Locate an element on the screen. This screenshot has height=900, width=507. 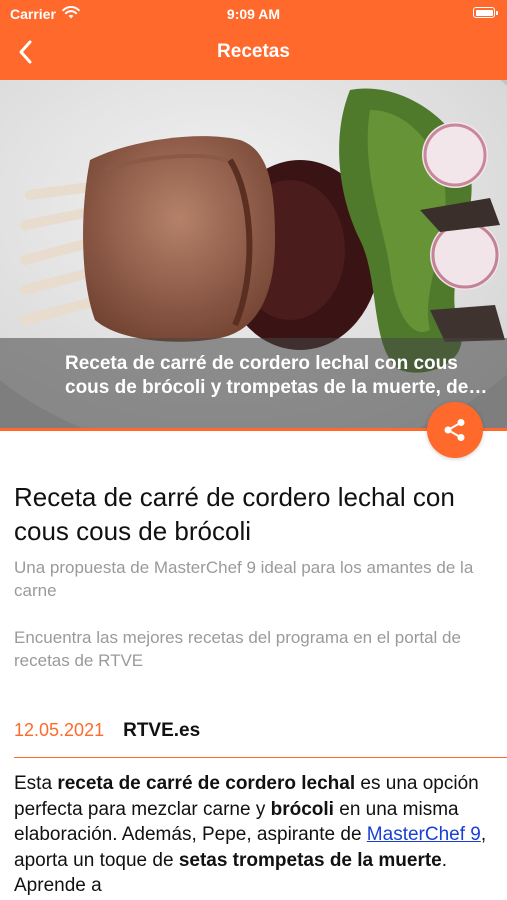
nav-bar: Recetas is located at coordinates (253, 53).